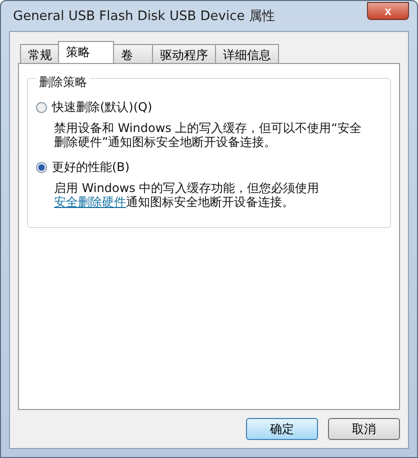 The image size is (418, 458). What do you see at coordinates (133, 53) in the screenshot?
I see `tab: 卷` at bounding box center [133, 53].